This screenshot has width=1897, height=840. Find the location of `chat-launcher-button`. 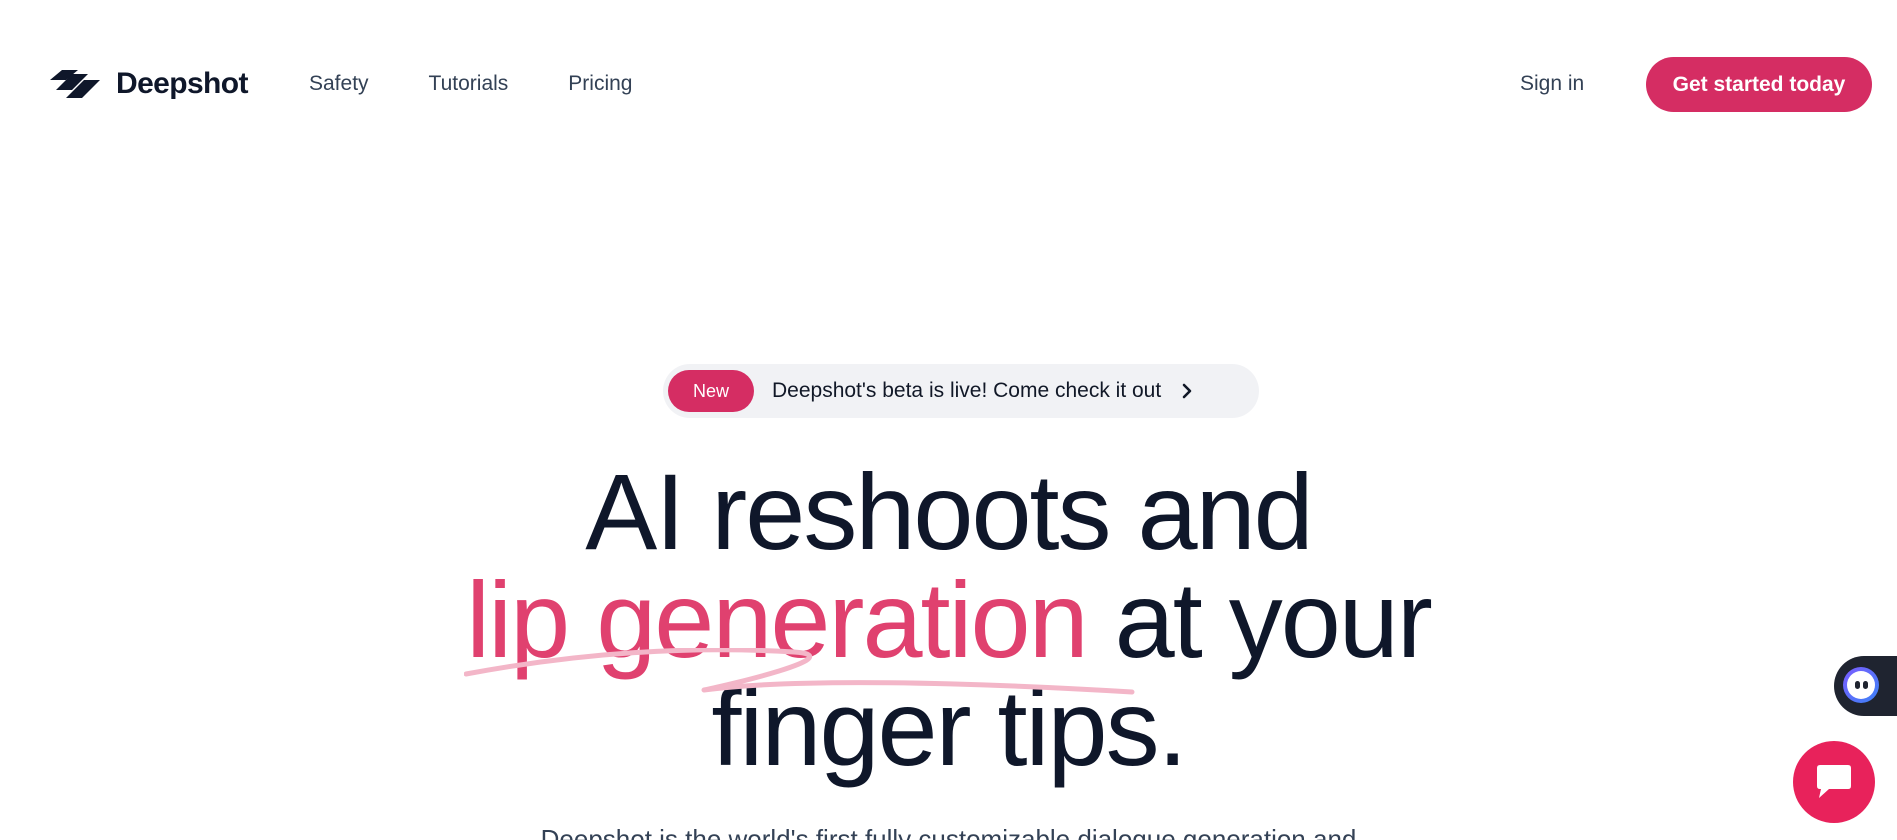

chat-launcher-button is located at coordinates (1834, 782).